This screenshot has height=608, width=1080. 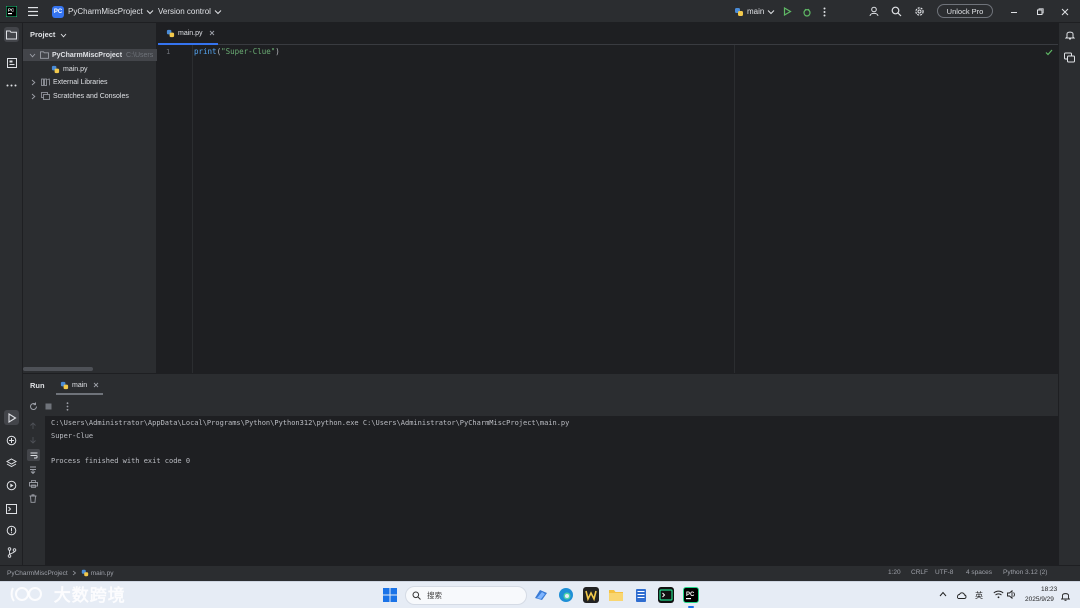 I want to click on chevron-right-icon, so click(x=33, y=82).